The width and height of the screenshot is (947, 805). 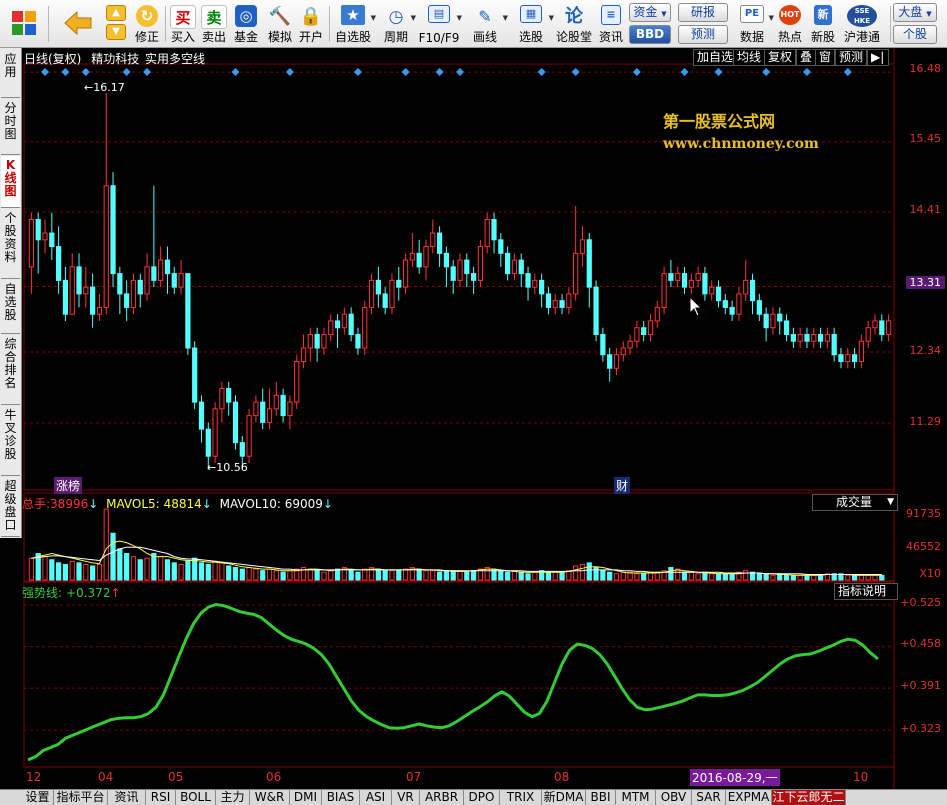 I want to click on tab-stock-profile: 个股资料, so click(x=10, y=244).